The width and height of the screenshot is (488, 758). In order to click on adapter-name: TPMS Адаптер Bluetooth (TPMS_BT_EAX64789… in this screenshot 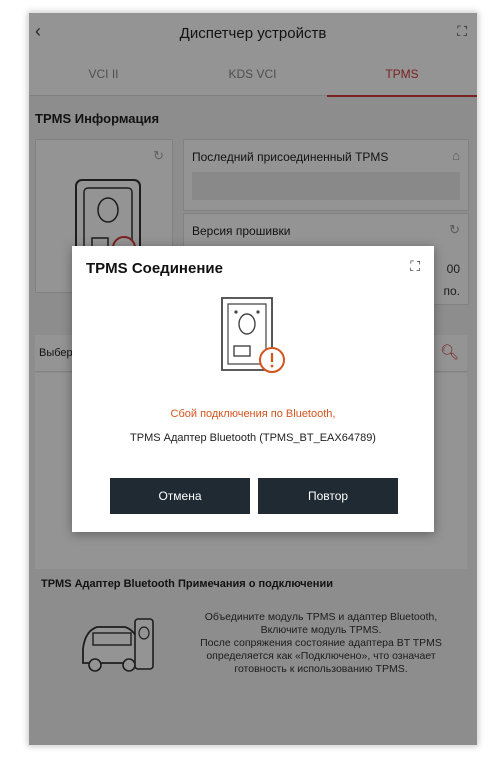, I will do `click(253, 438)`.